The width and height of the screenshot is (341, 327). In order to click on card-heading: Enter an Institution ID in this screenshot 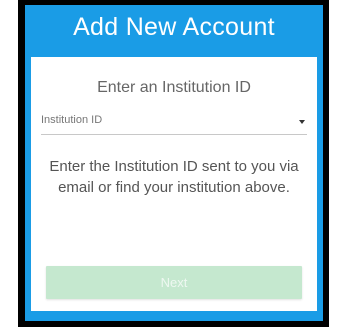, I will do `click(174, 87)`.